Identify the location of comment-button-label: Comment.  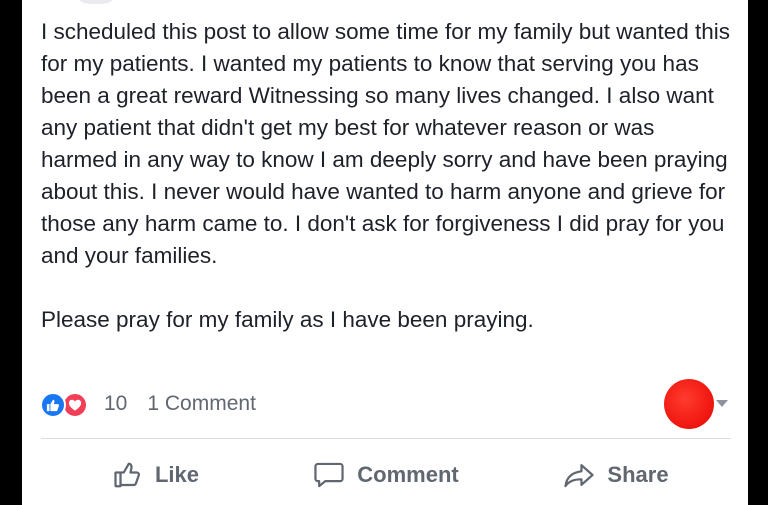
(408, 474).